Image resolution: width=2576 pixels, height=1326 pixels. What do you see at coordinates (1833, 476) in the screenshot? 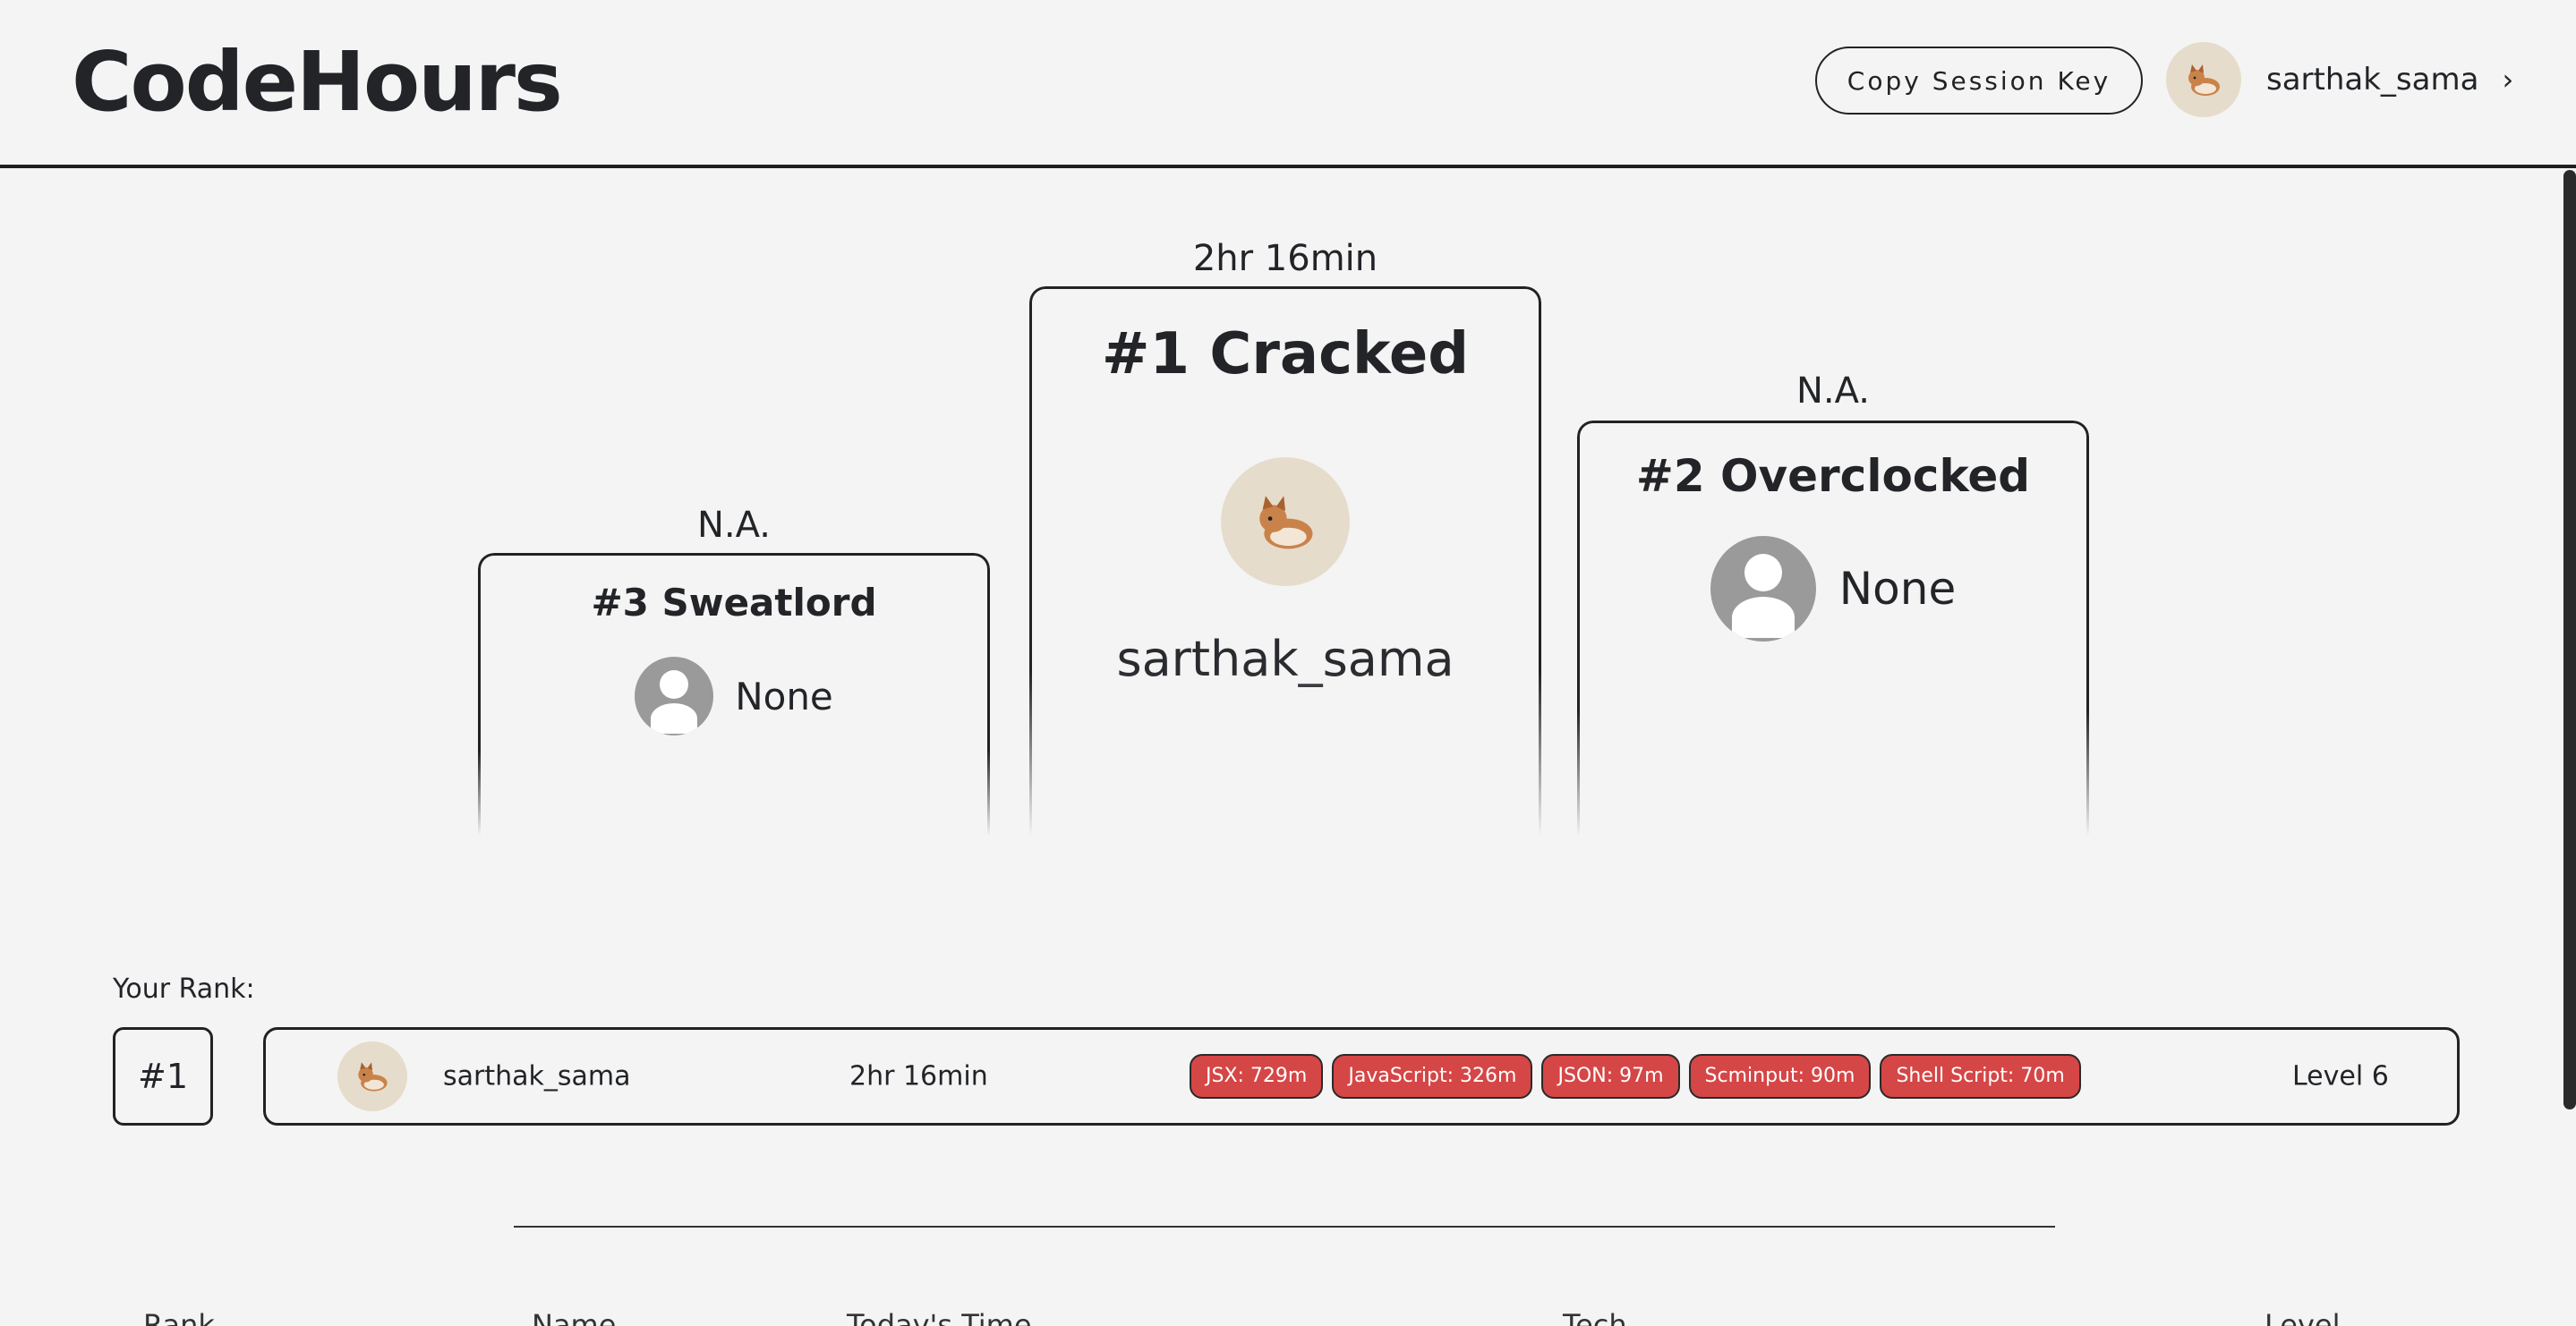
I see `second-place-title: #2 Overclocked` at bounding box center [1833, 476].